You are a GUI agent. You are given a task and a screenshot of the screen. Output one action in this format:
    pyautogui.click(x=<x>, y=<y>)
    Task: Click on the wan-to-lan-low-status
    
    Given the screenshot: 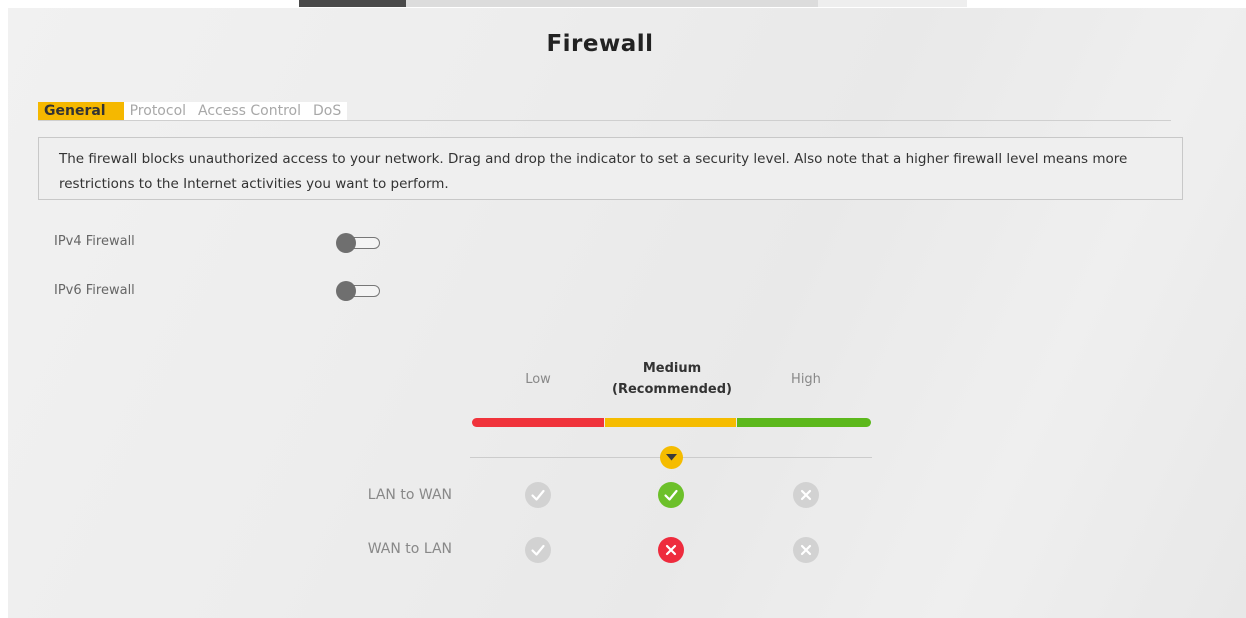 What is the action you would take?
    pyautogui.click(x=538, y=550)
    